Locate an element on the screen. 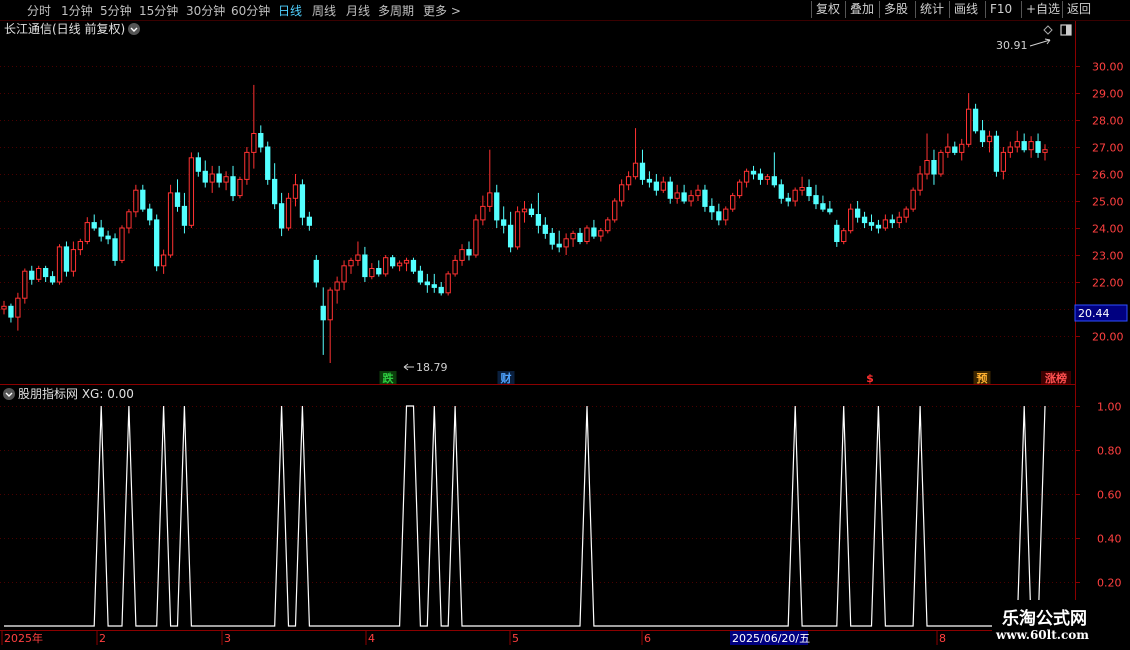 The image size is (1130, 650). period-tab-9: 月线 is located at coordinates (358, 10).